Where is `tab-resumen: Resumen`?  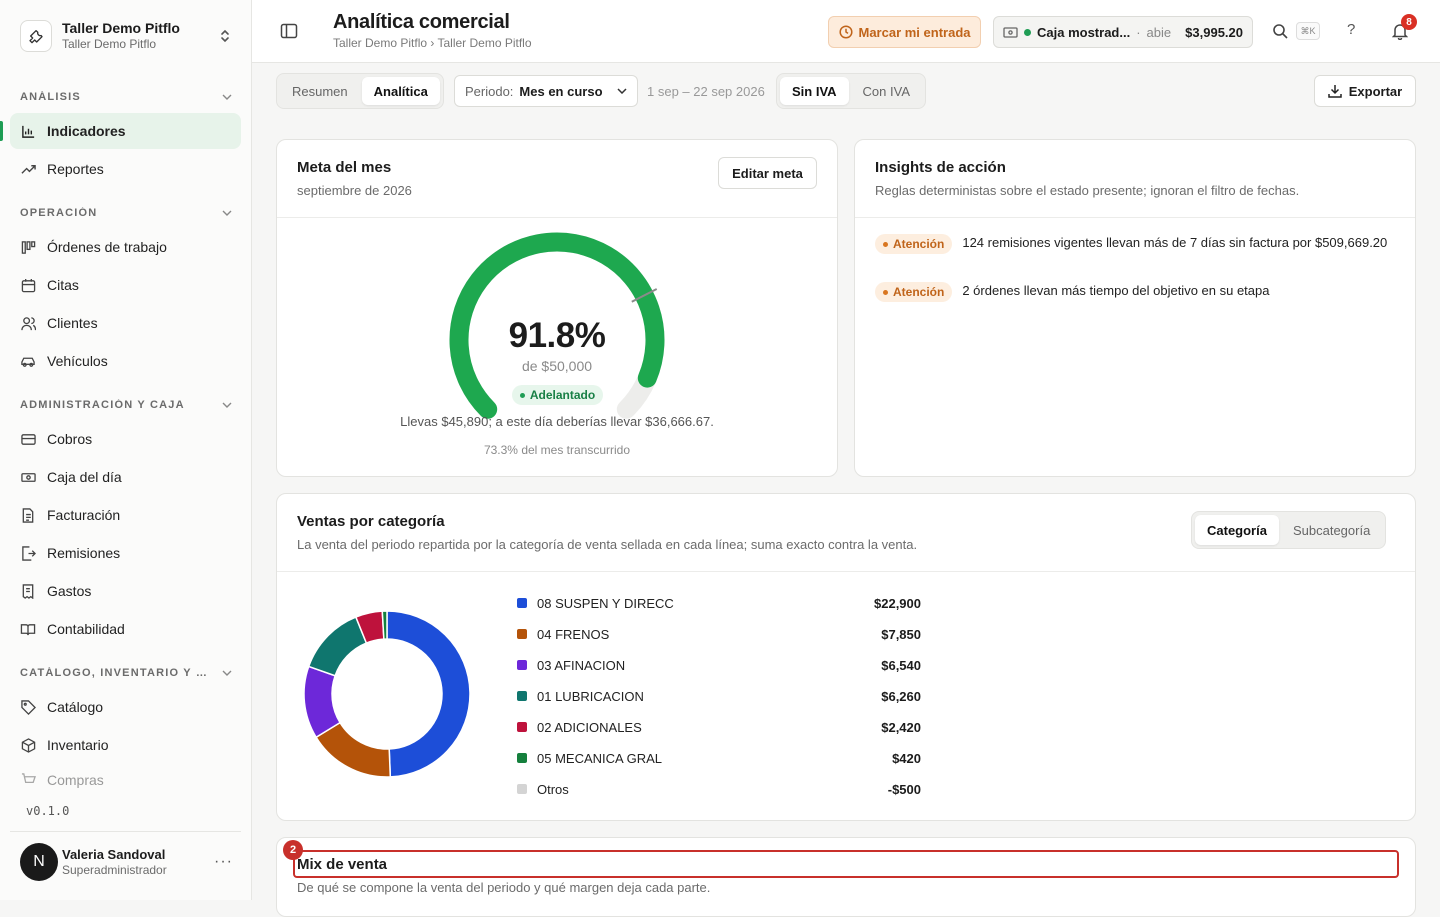 tab-resumen: Resumen is located at coordinates (320, 91).